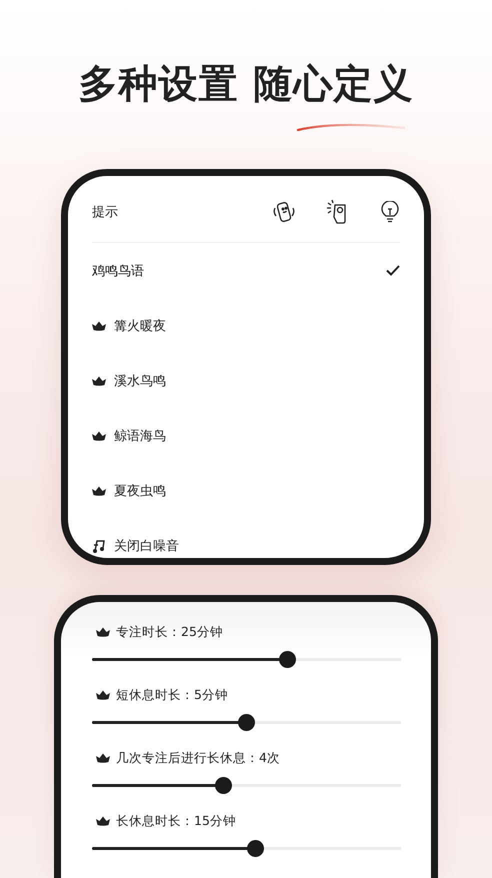  Describe the element at coordinates (246, 435) in the screenshot. I see `sound-option: 鲸语海鸟` at that location.